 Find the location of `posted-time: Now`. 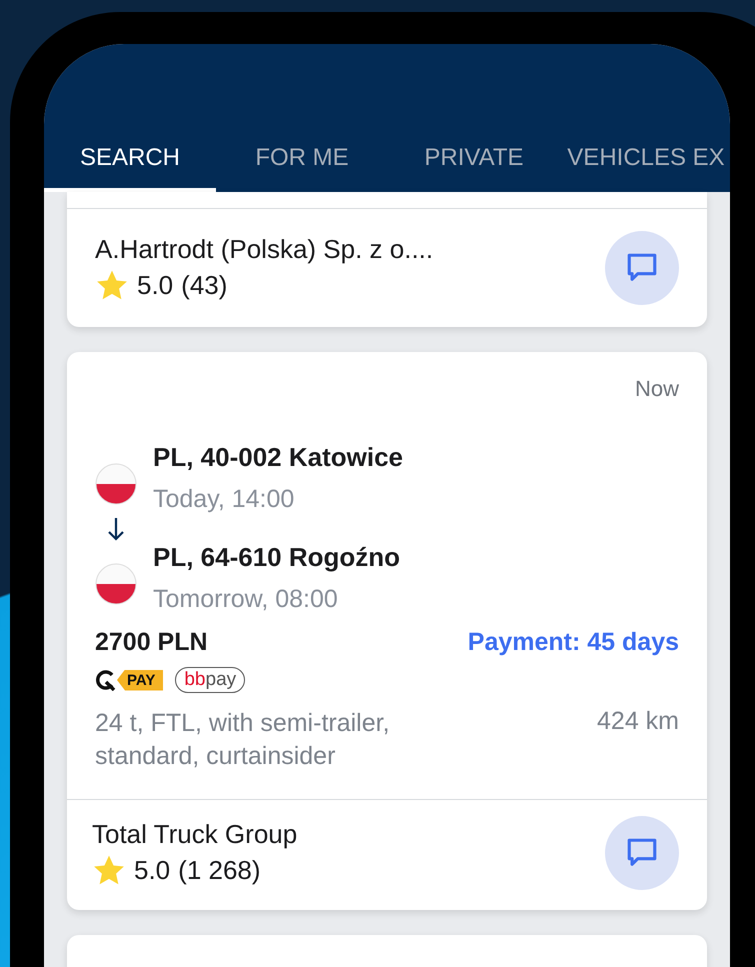

posted-time: Now is located at coordinates (656, 389).